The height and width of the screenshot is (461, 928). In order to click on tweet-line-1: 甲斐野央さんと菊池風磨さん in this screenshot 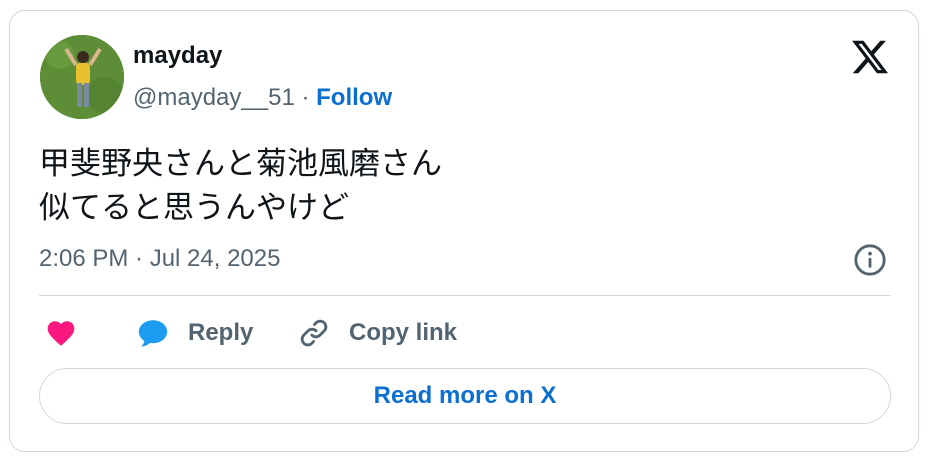, I will do `click(240, 164)`.